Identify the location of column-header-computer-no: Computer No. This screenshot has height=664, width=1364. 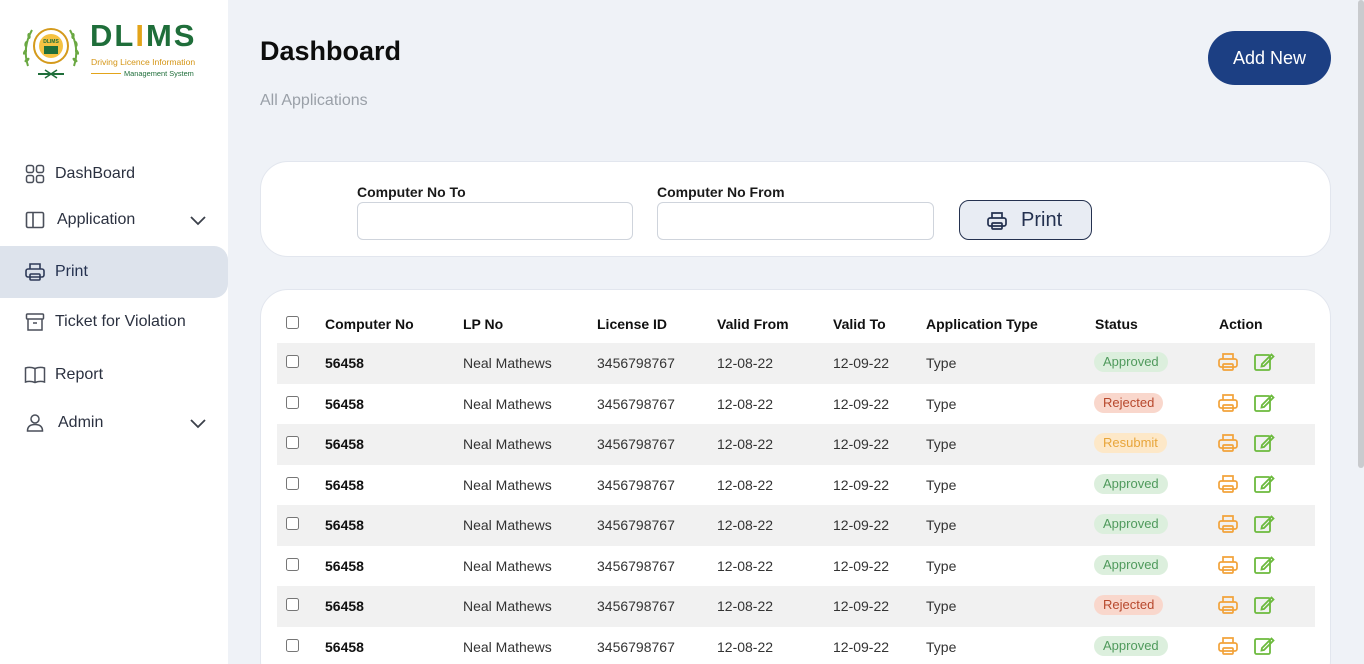
(369, 324).